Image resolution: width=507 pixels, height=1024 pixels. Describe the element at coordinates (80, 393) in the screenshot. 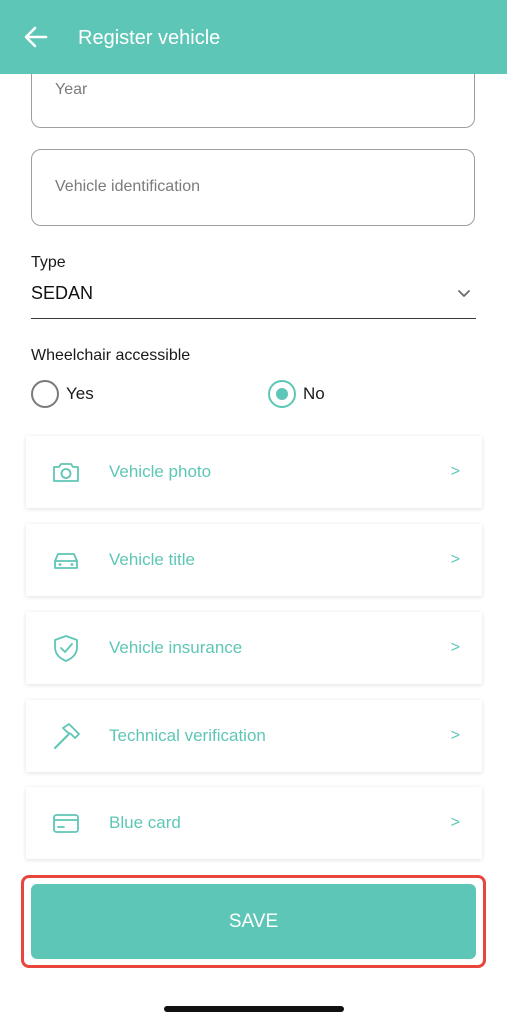

I see `wheelchair-yes-label: Yes` at that location.